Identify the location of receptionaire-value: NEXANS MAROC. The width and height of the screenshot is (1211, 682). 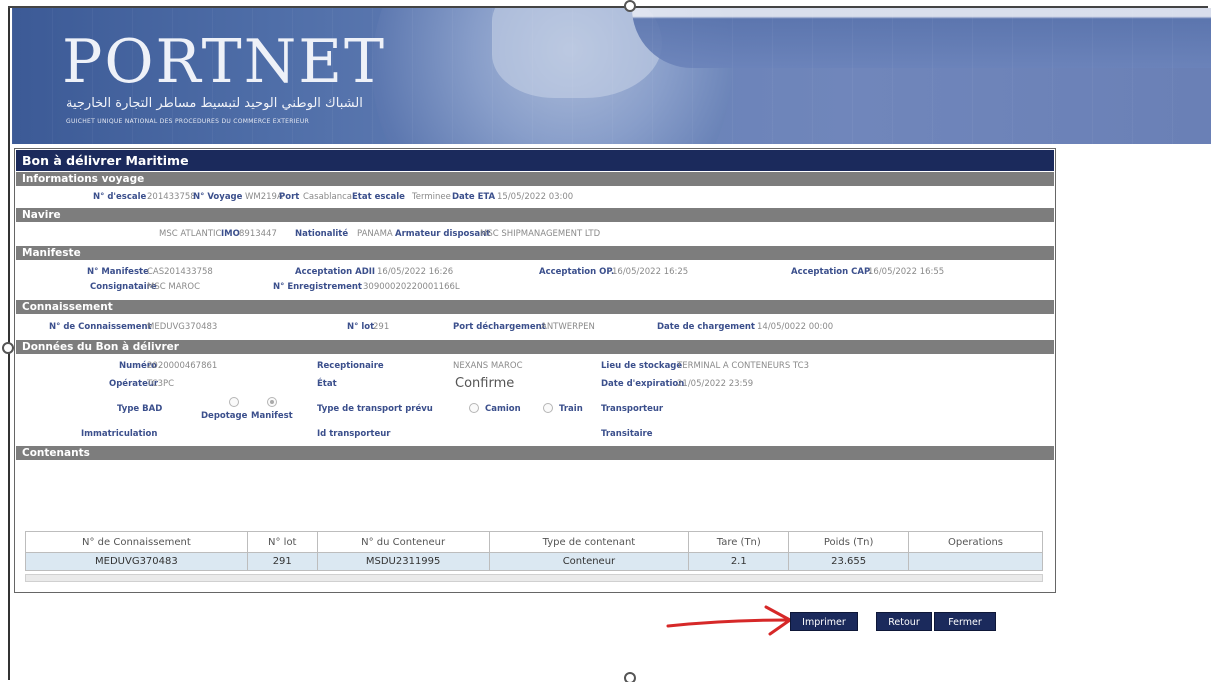
(488, 366).